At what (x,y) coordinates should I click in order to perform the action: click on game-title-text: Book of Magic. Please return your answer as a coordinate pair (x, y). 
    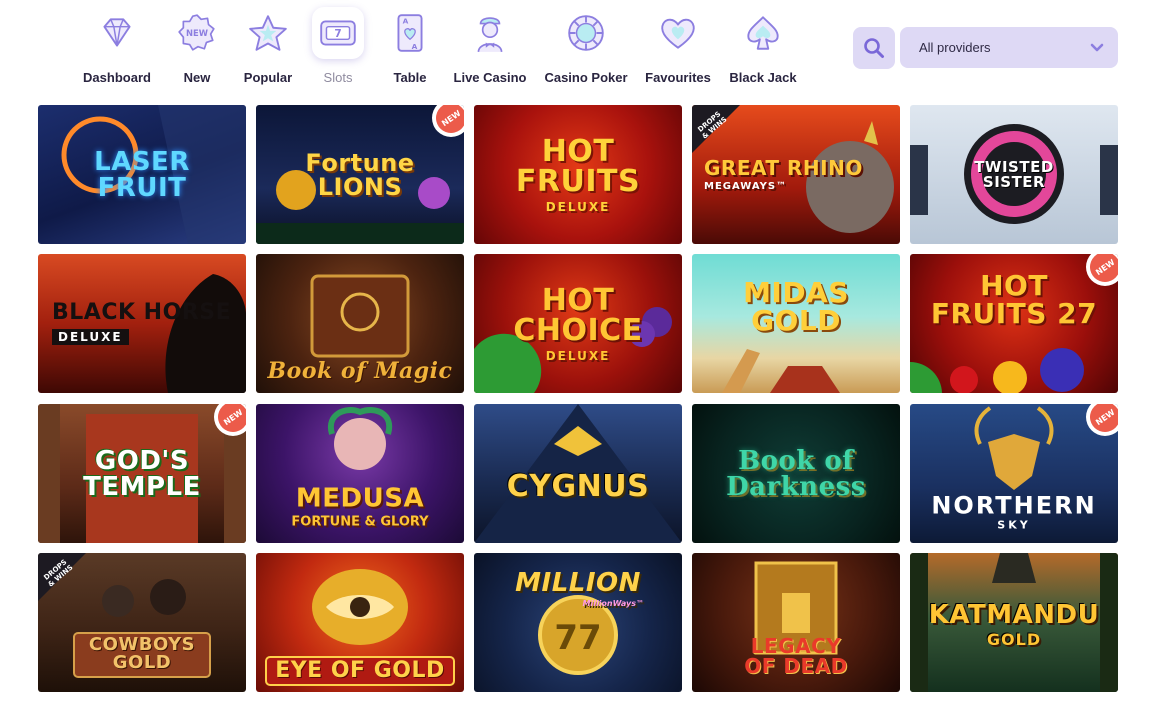
    Looking at the image, I should click on (360, 370).